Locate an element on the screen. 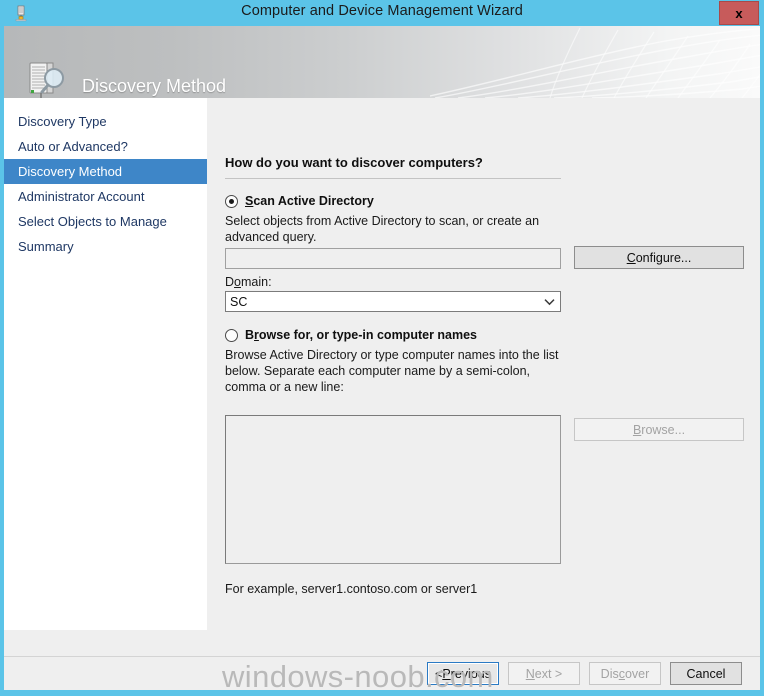 This screenshot has height=696, width=764. domain-selected-value: SC is located at coordinates (239, 301).